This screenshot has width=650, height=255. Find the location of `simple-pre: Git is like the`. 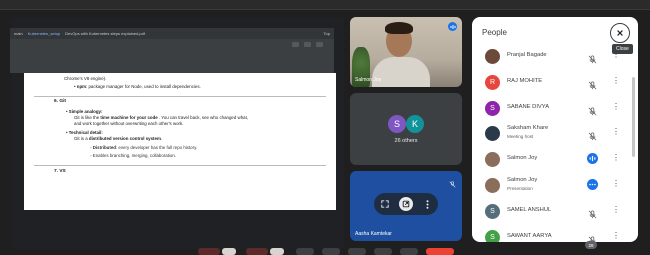

simple-pre: Git is like the is located at coordinates (87, 117).